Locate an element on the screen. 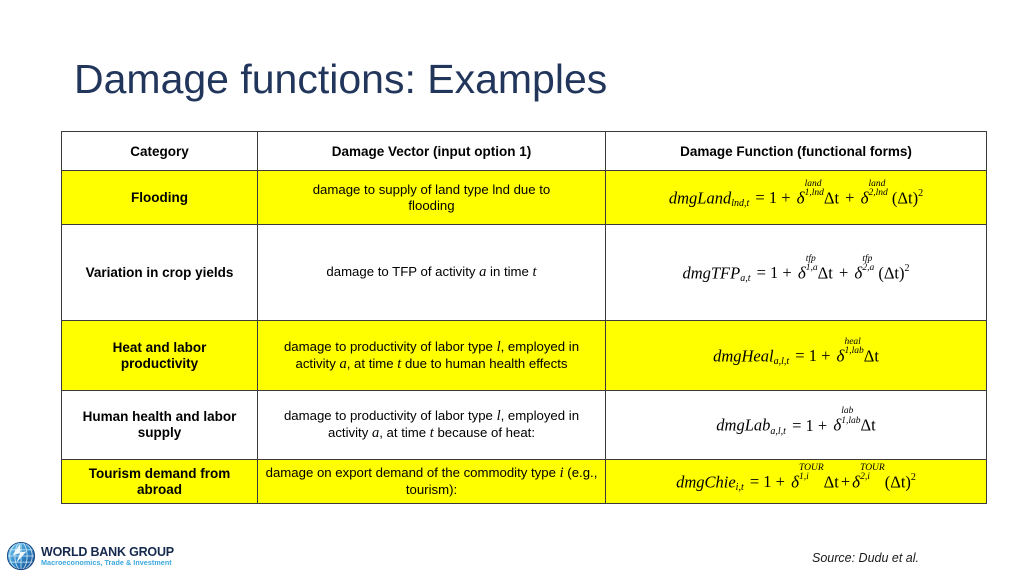 The width and height of the screenshot is (1024, 576). formula-dmglab: dmgLaba,l,t = 1 + δ lab 1,lab Δt is located at coordinates (795, 421).